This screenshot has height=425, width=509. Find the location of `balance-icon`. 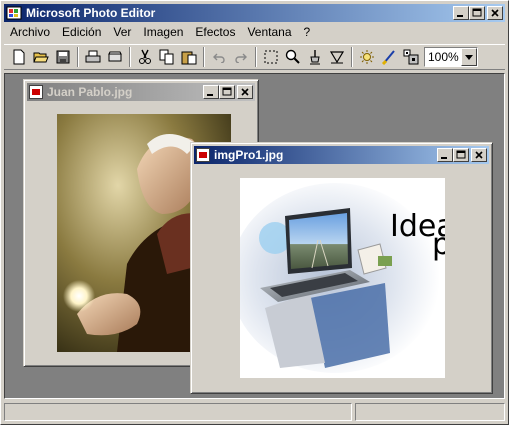

balance-icon is located at coordinates (389, 57).